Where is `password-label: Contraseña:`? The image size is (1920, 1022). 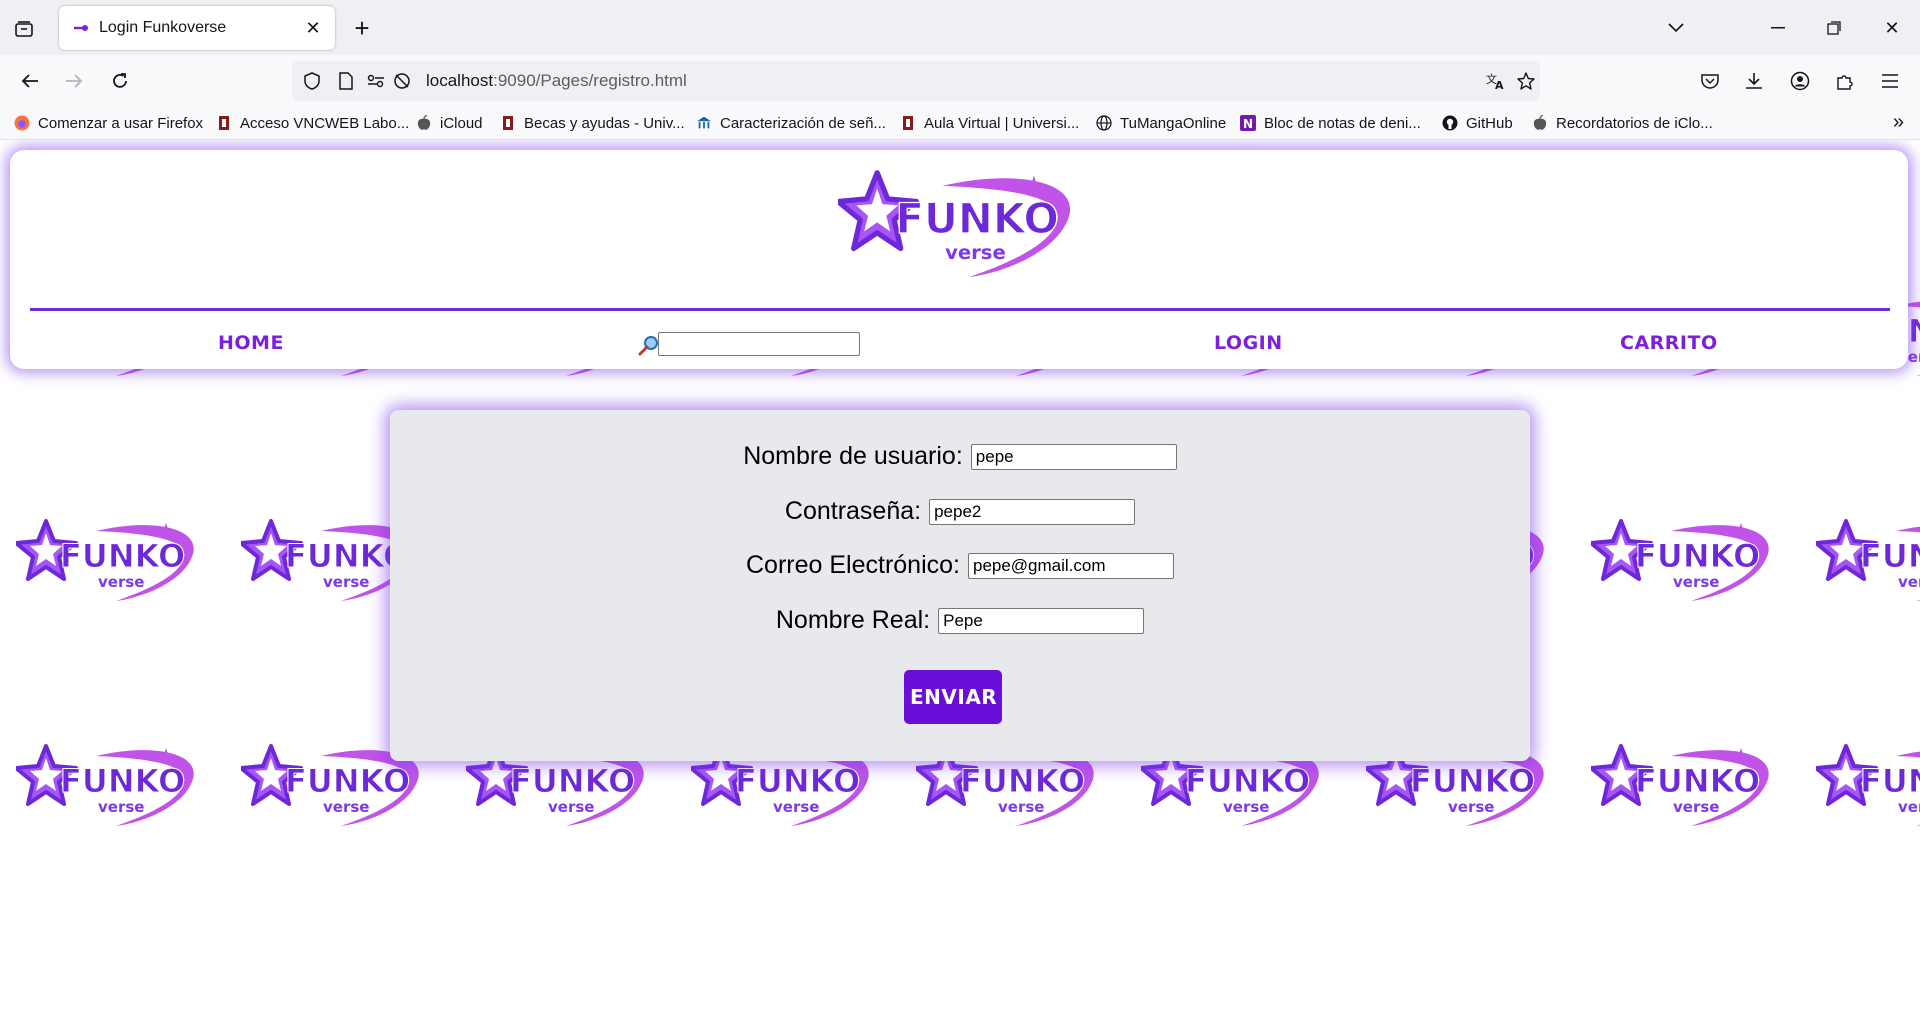 password-label: Contraseña: is located at coordinates (853, 511).